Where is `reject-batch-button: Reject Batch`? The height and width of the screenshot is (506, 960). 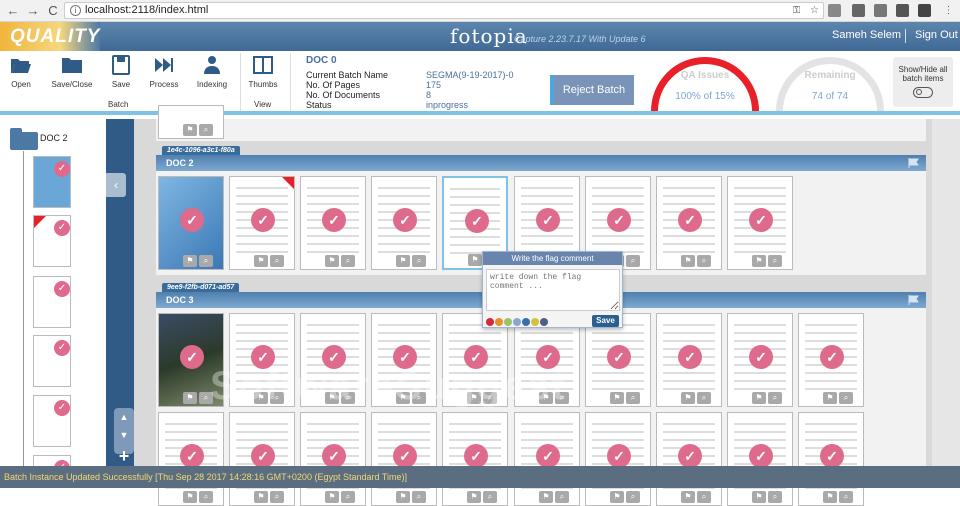 reject-batch-button: Reject Batch is located at coordinates (592, 90).